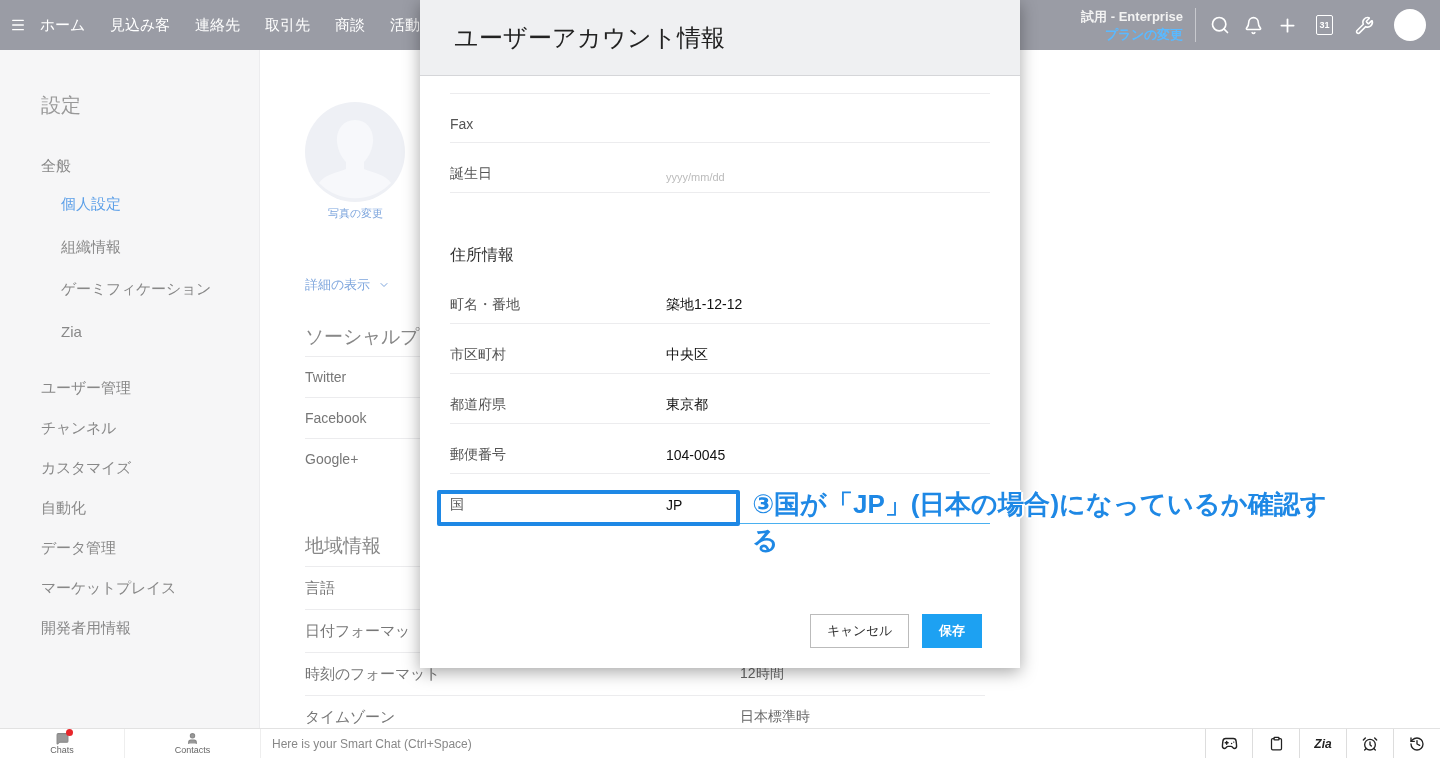 The width and height of the screenshot is (1440, 758). Describe the element at coordinates (952, 631) in the screenshot. I see `save-button: 保存` at that location.